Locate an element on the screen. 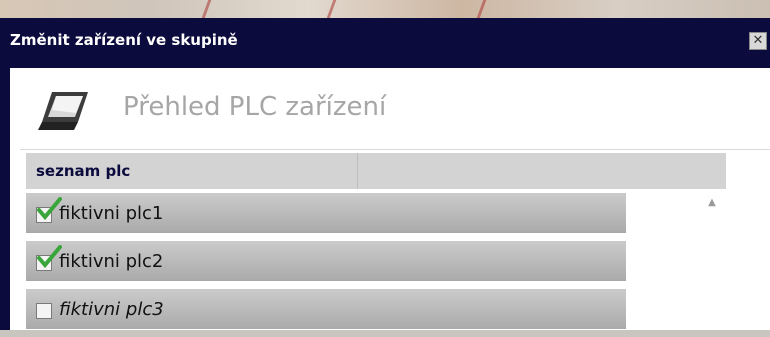 The image size is (770, 337). dialog-title: Změnit zařízení ve skupině is located at coordinates (124, 40).